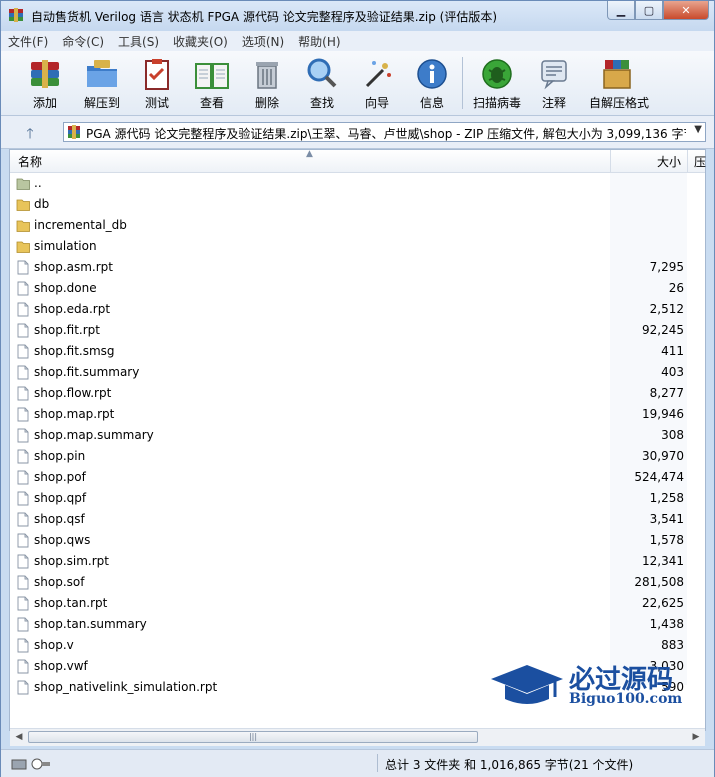 Image resolution: width=715 pixels, height=777 pixels. I want to click on file-row: db, so click(357, 204).